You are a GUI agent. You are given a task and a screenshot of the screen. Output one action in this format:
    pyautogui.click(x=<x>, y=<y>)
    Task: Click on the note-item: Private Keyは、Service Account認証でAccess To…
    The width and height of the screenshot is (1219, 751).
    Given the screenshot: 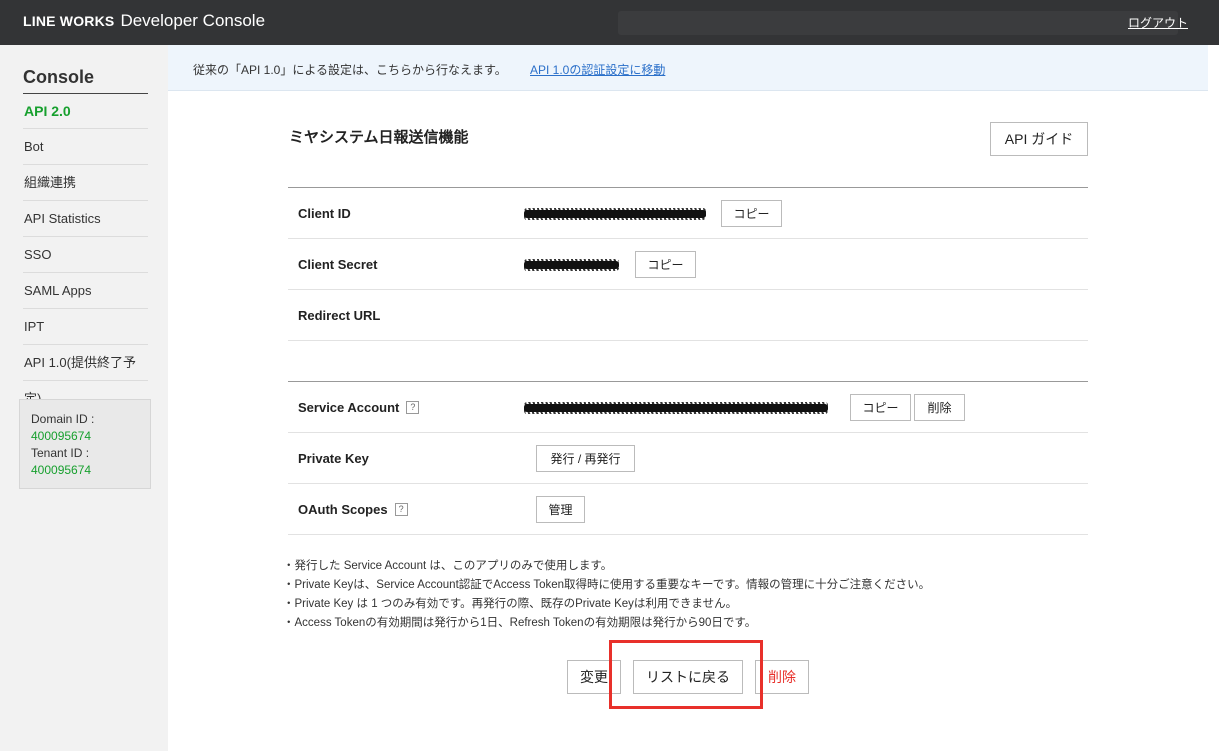 What is the action you would take?
    pyautogui.click(x=609, y=585)
    